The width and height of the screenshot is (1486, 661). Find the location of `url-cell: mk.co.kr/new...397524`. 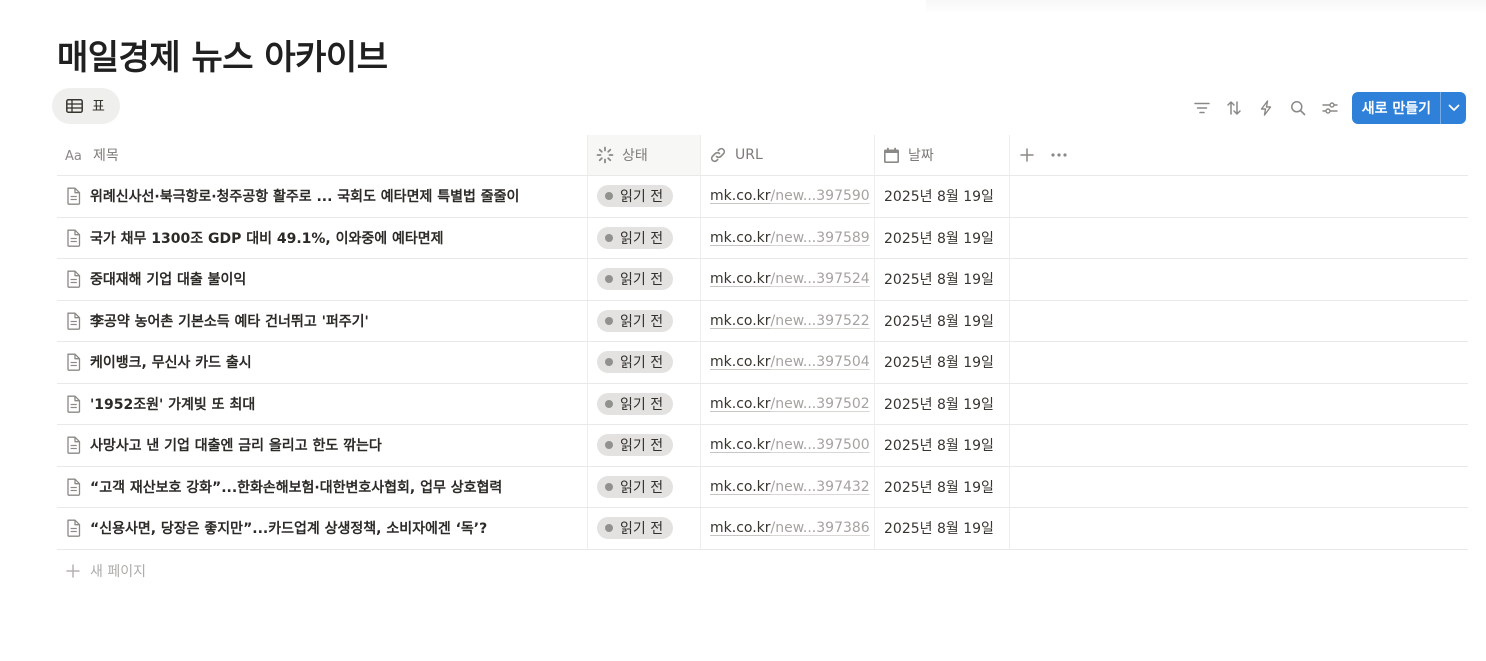

url-cell: mk.co.kr/new...397524 is located at coordinates (788, 279).